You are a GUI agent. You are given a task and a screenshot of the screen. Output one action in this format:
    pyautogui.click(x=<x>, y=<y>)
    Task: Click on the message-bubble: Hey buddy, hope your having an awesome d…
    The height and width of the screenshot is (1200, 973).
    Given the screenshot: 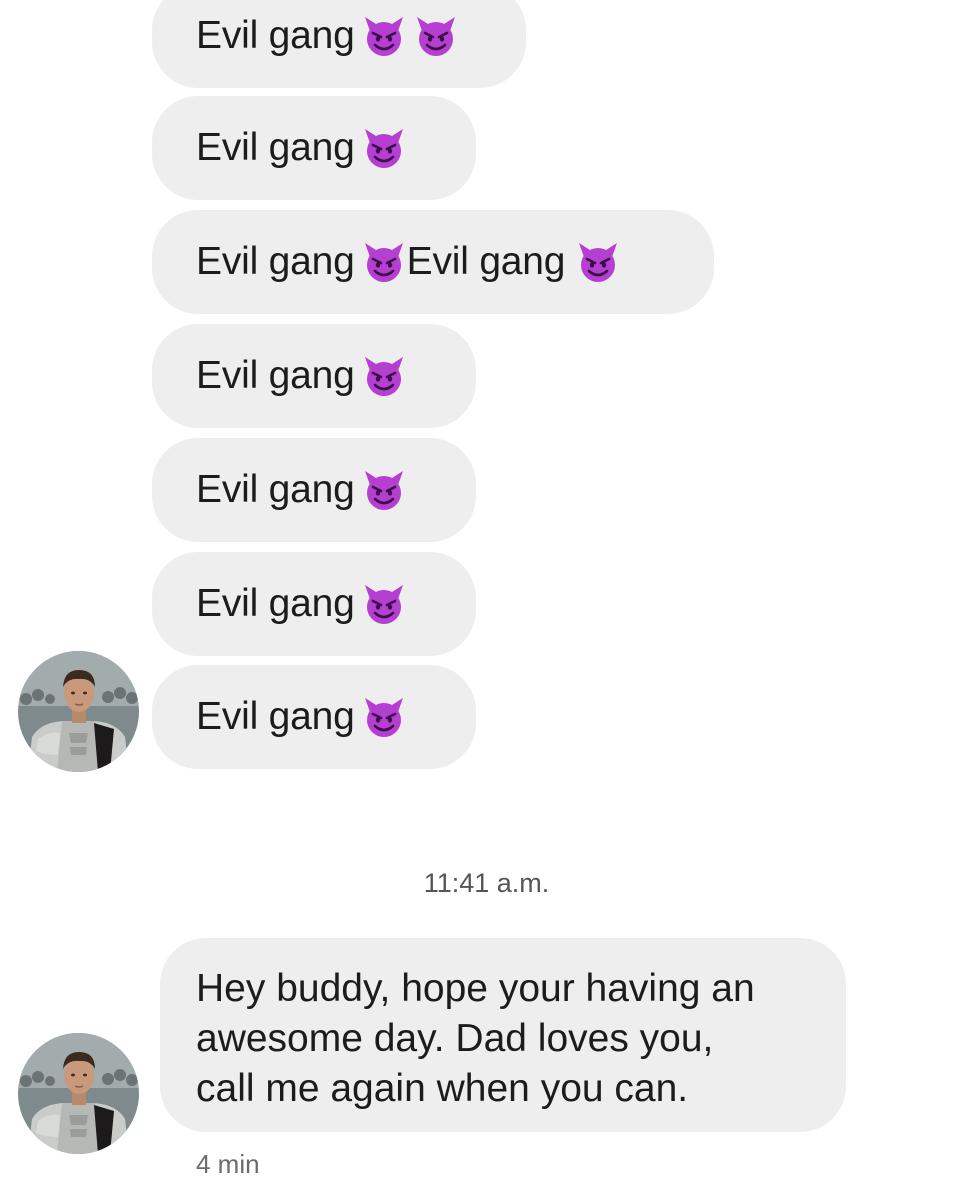 What is the action you would take?
    pyautogui.click(x=503, y=1035)
    